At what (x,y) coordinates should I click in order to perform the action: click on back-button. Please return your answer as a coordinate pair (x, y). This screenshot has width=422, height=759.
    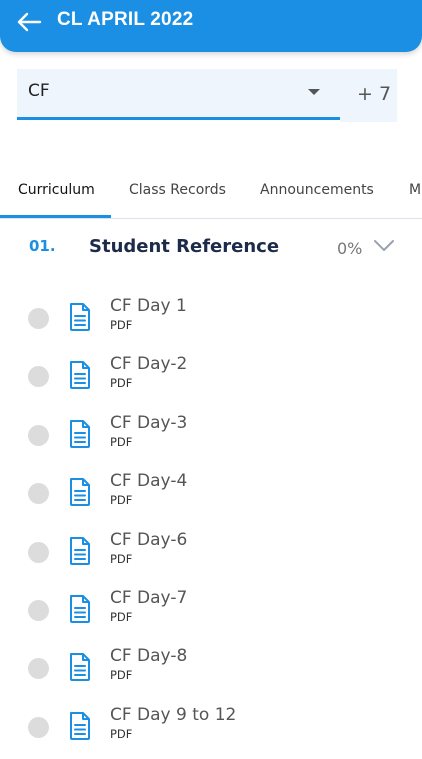
    Looking at the image, I should click on (29, 22).